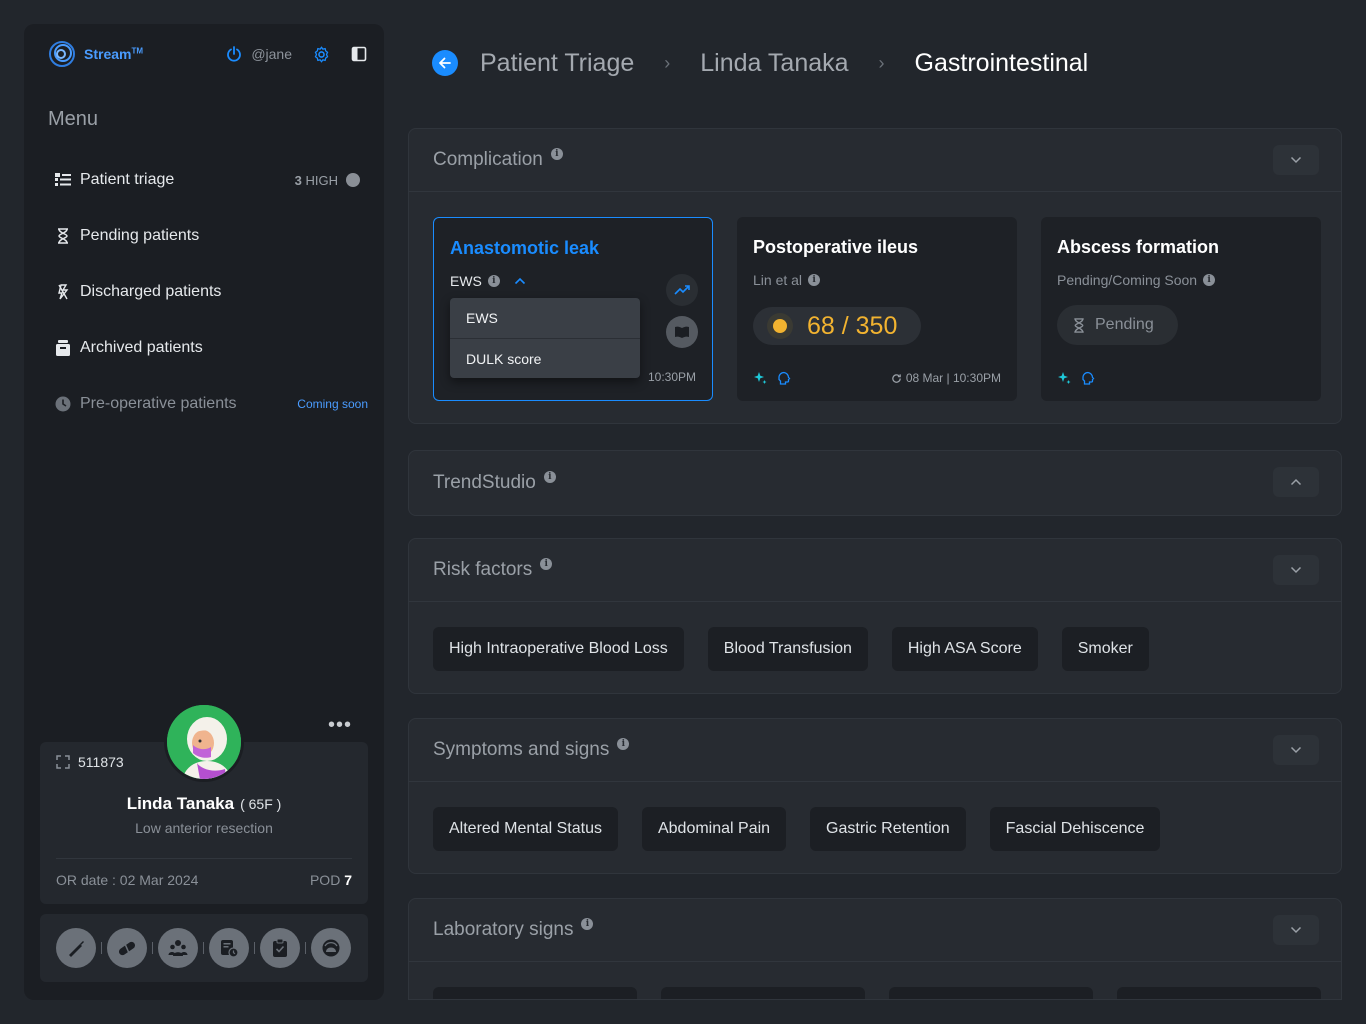 This screenshot has height=1024, width=1366. I want to click on card-subtitle: Pending/Coming Soon i, so click(1136, 280).